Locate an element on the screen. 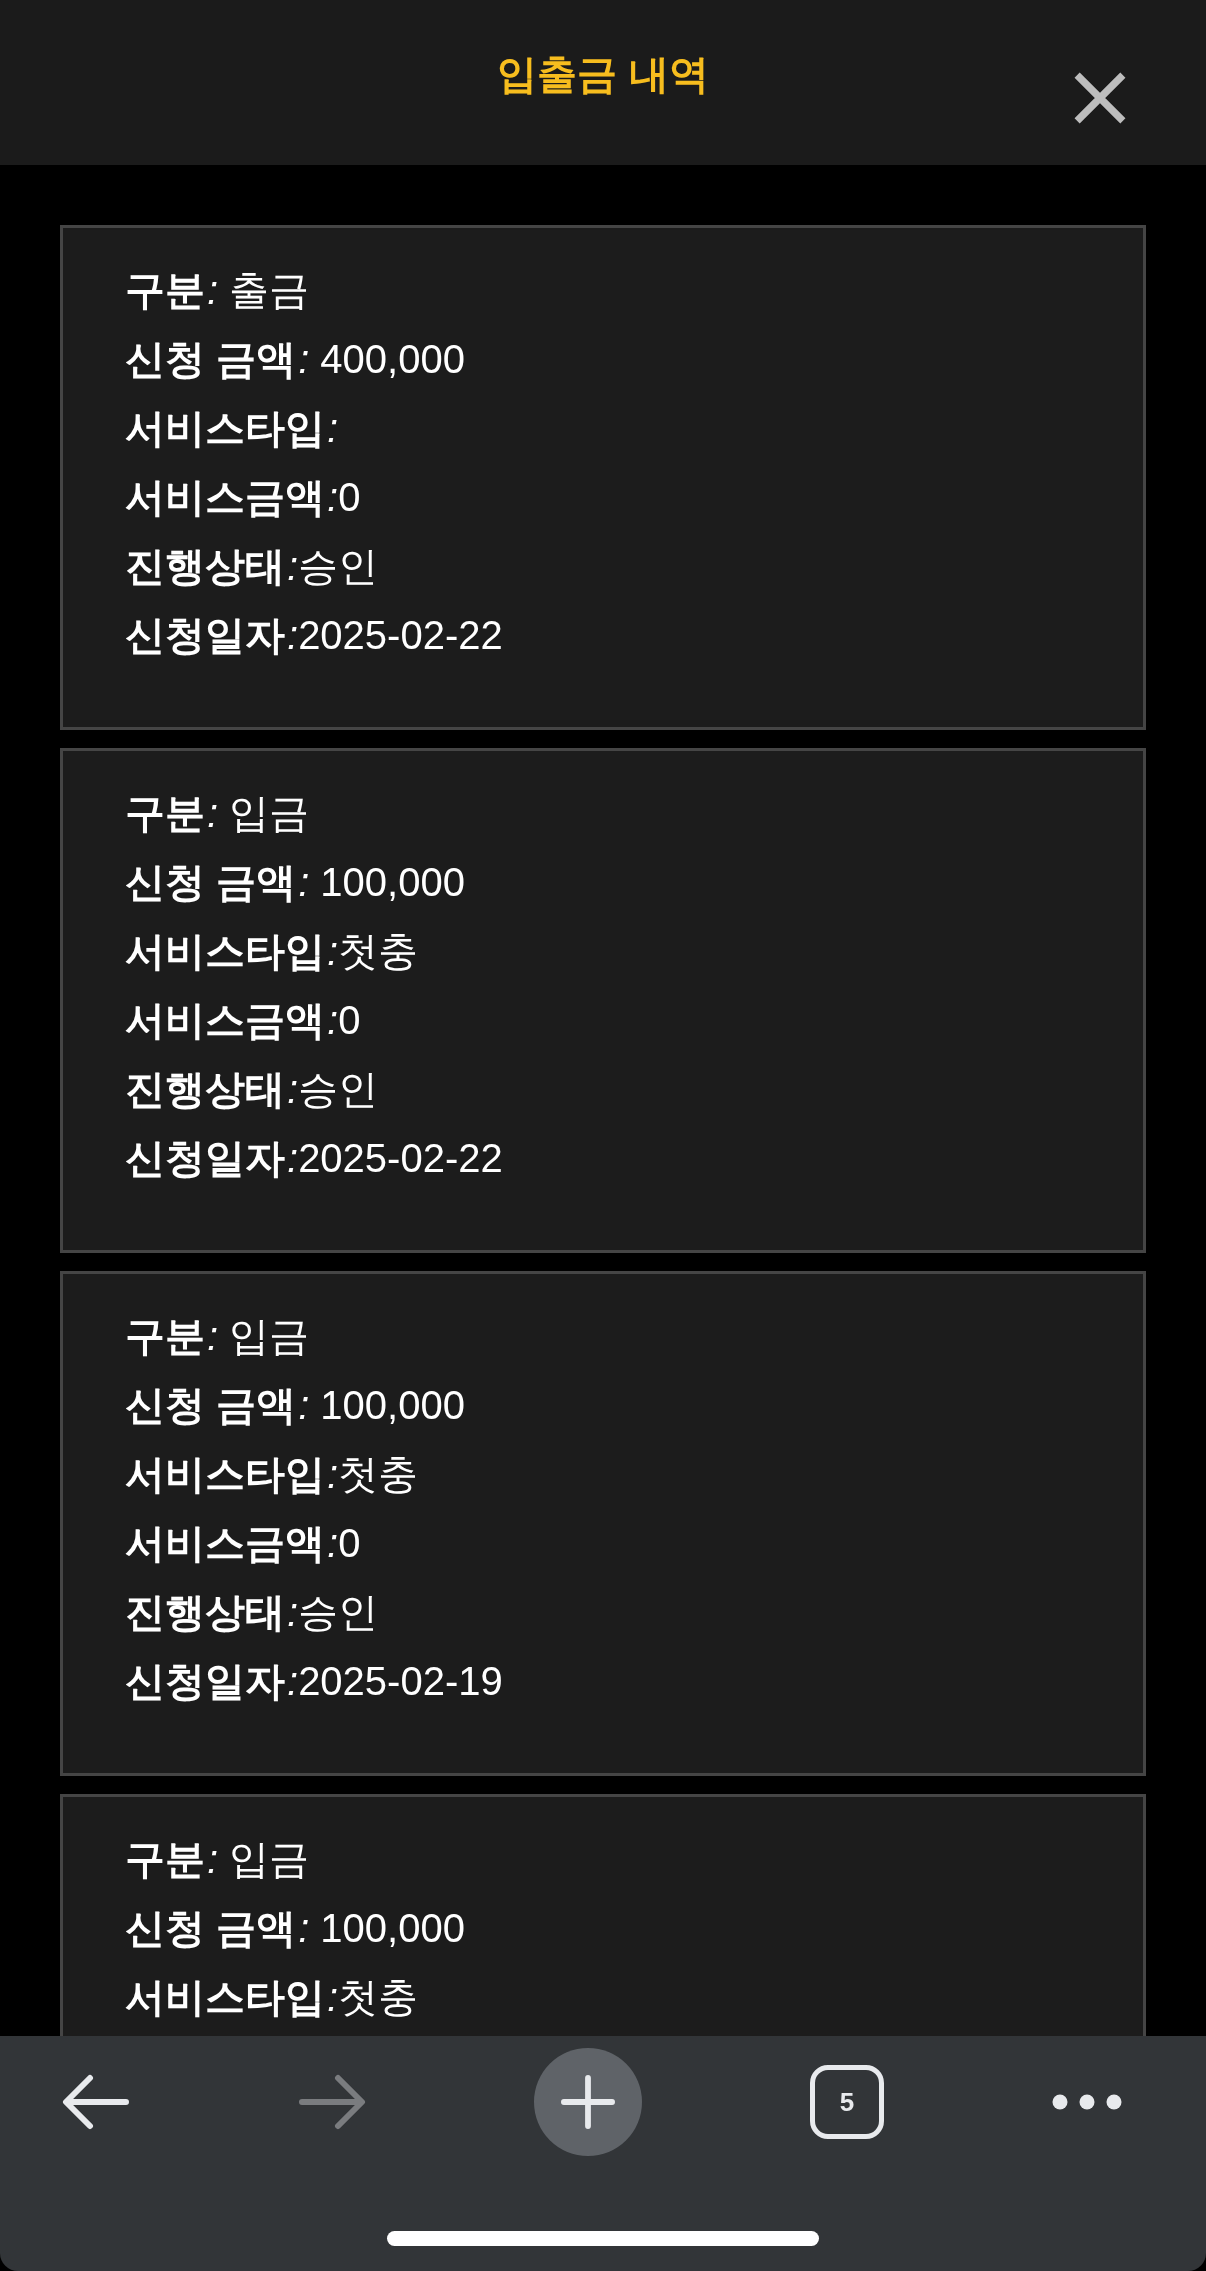 The image size is (1206, 2271). back-button is located at coordinates (96, 2102).